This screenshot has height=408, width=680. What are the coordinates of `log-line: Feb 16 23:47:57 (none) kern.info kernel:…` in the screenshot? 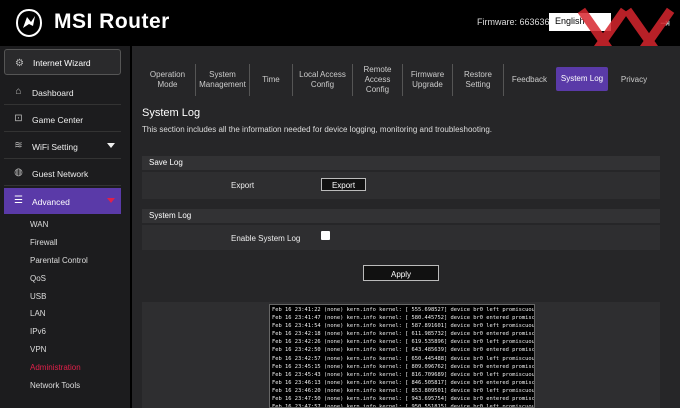 It's located at (403, 406).